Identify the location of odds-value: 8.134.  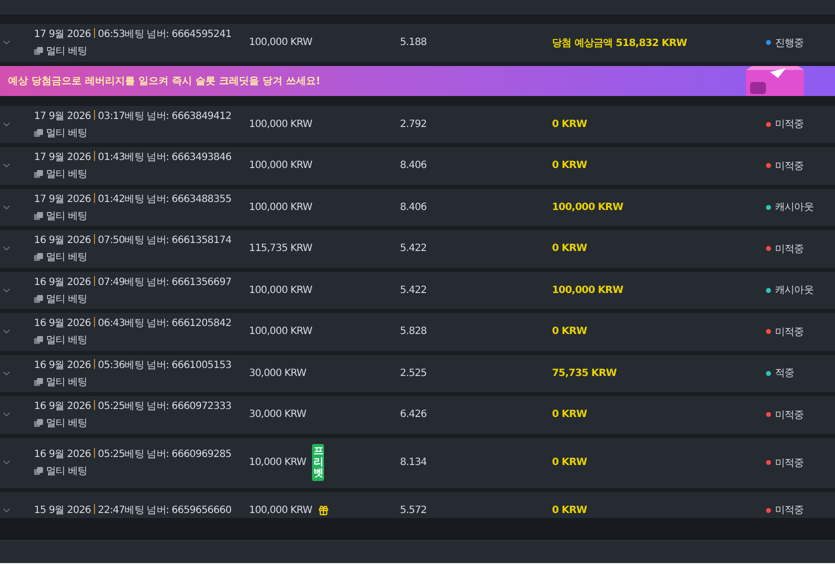
(414, 462).